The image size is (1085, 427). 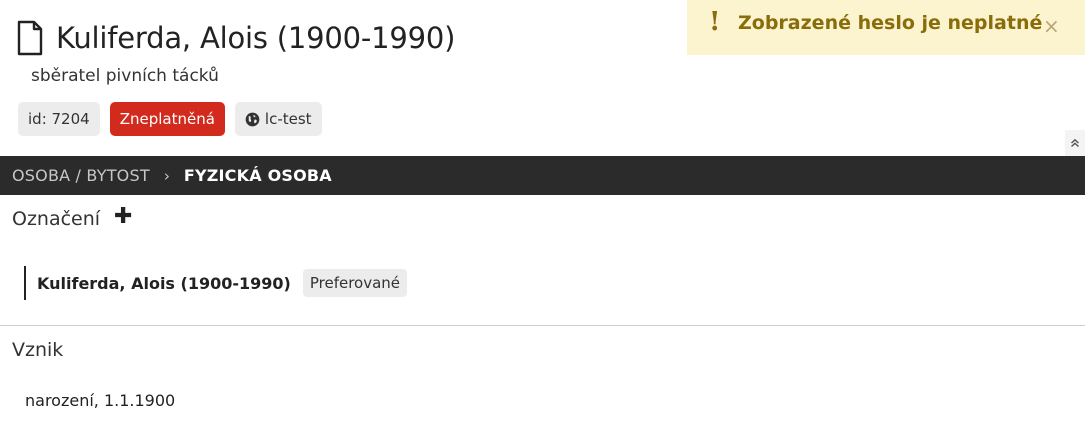 I want to click on breadcrumb: OSOBA / BYTOST › FYZICKÁ OSOBA, so click(x=542, y=175).